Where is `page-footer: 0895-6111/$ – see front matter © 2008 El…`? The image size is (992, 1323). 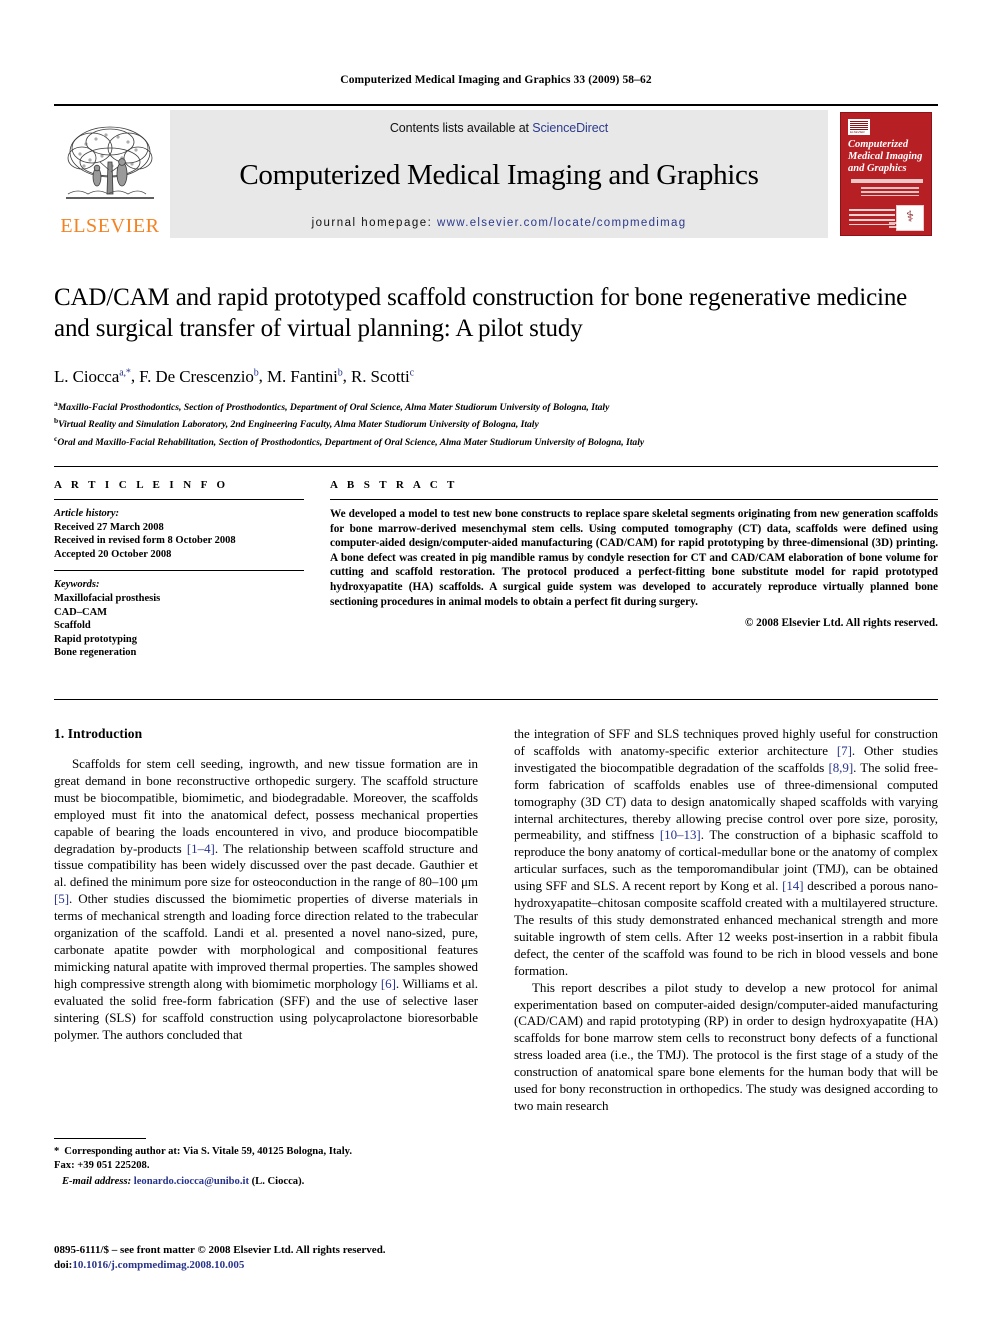 page-footer: 0895-6111/$ – see front matter © 2008 El… is located at coordinates (304, 1257).